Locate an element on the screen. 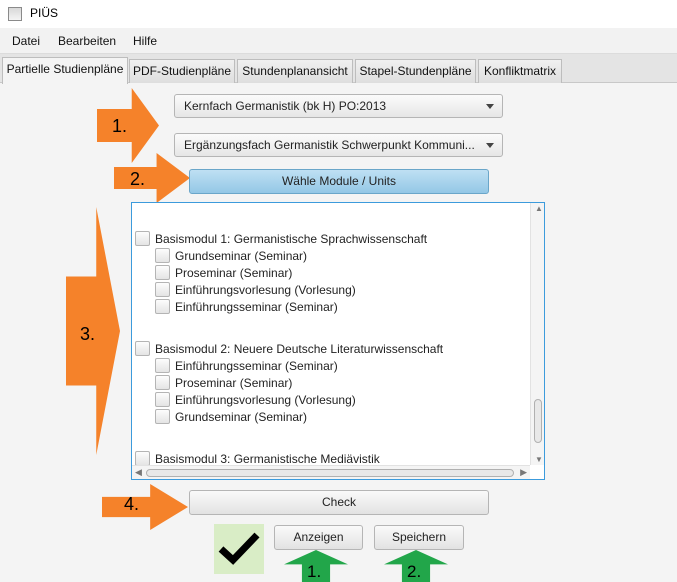  step-2-label: 2. is located at coordinates (138, 179).